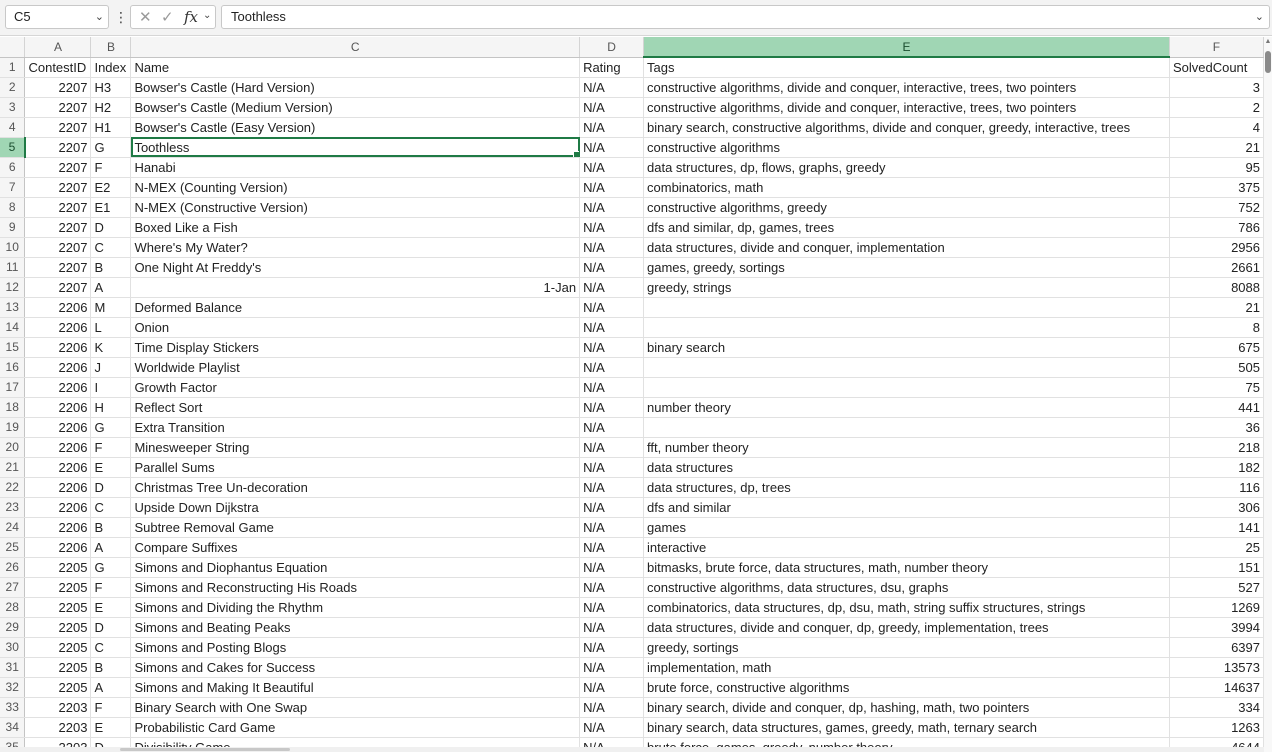 The image size is (1272, 752). Describe the element at coordinates (906, 667) in the screenshot. I see `cell-tags: implementation, math` at that location.